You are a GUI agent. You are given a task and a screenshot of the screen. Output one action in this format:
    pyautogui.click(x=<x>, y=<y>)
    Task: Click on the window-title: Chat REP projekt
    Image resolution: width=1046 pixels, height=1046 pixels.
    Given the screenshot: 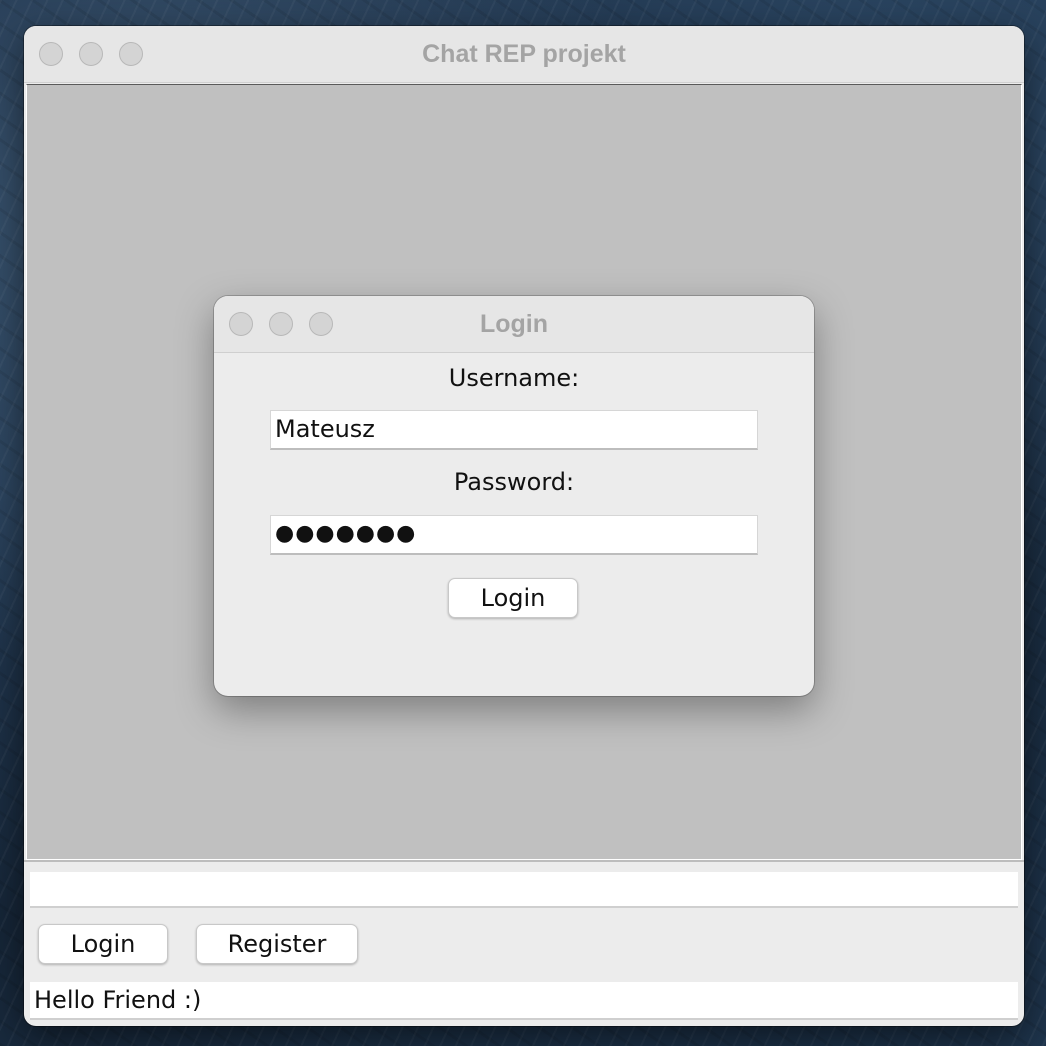 What is the action you would take?
    pyautogui.click(x=524, y=54)
    